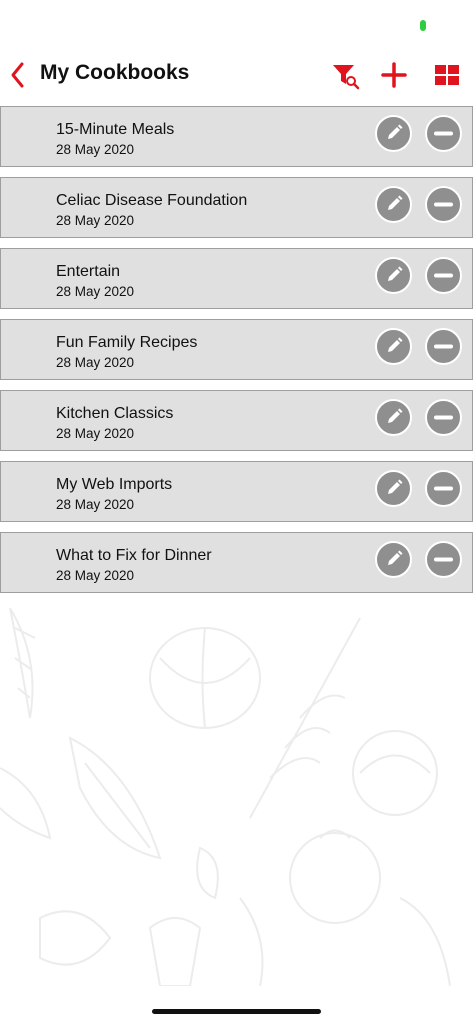 Image resolution: width=473 pixels, height=1024 pixels. Describe the element at coordinates (236, 491) in the screenshot. I see `cookbook-row: My Web Imports 28 May 2020` at that location.